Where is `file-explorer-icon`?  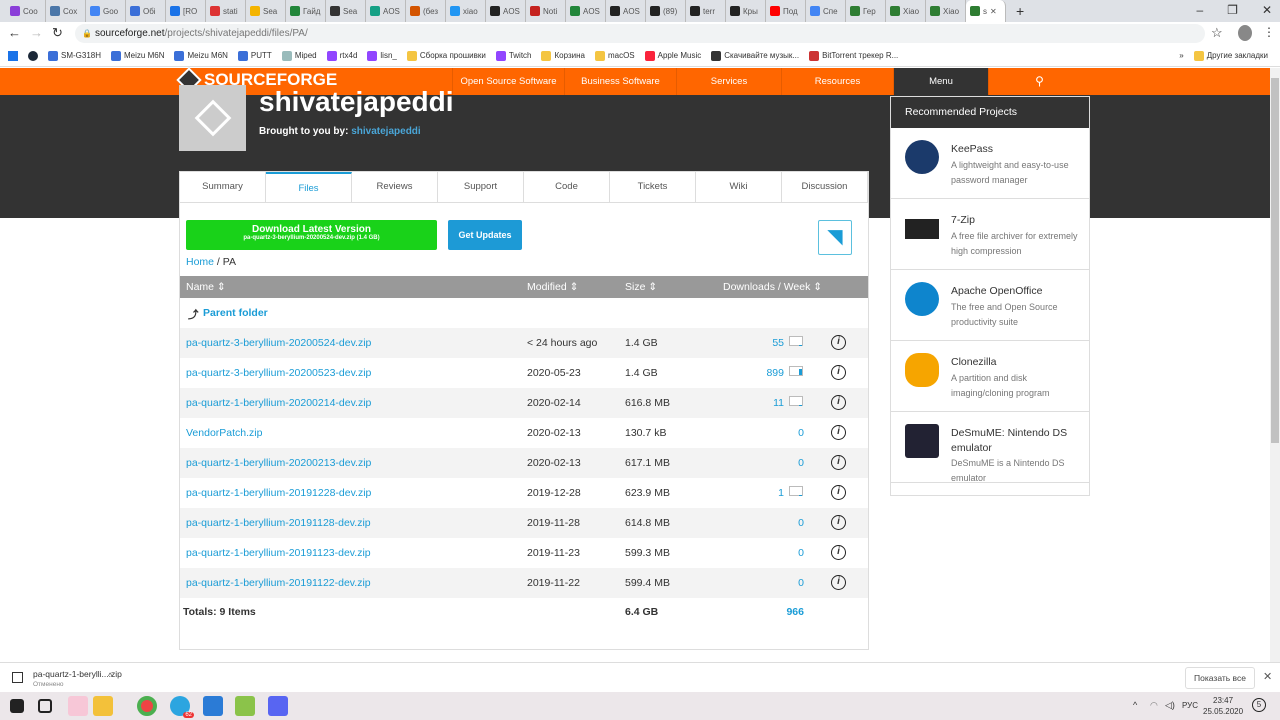 file-explorer-icon is located at coordinates (103, 706).